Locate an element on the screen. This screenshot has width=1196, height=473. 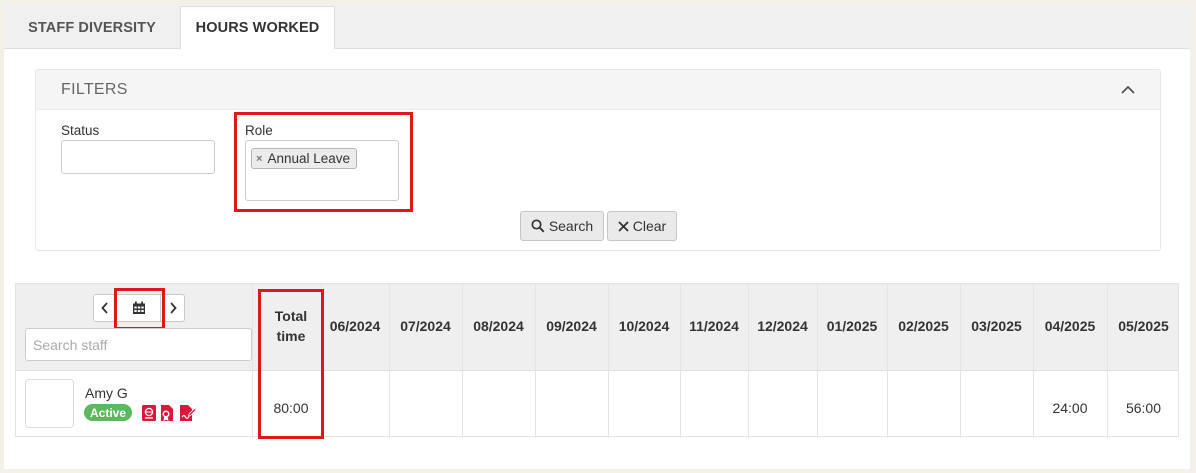
staff-name: Amy G is located at coordinates (106, 393).